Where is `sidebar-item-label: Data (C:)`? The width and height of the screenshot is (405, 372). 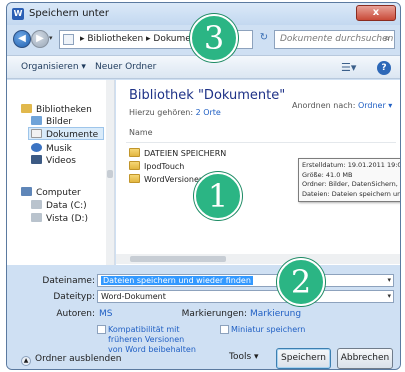
sidebar-item-label: Data (C:) is located at coordinates (66, 206).